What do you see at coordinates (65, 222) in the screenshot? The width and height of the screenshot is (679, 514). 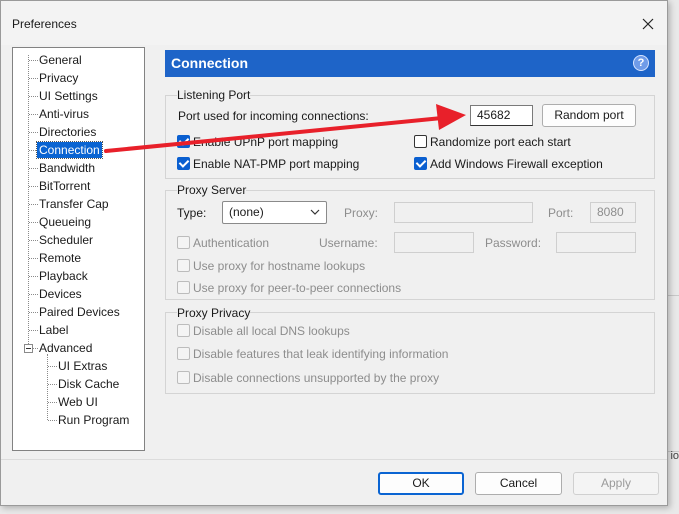 I see `tree-item-queueing: Queueing` at bounding box center [65, 222].